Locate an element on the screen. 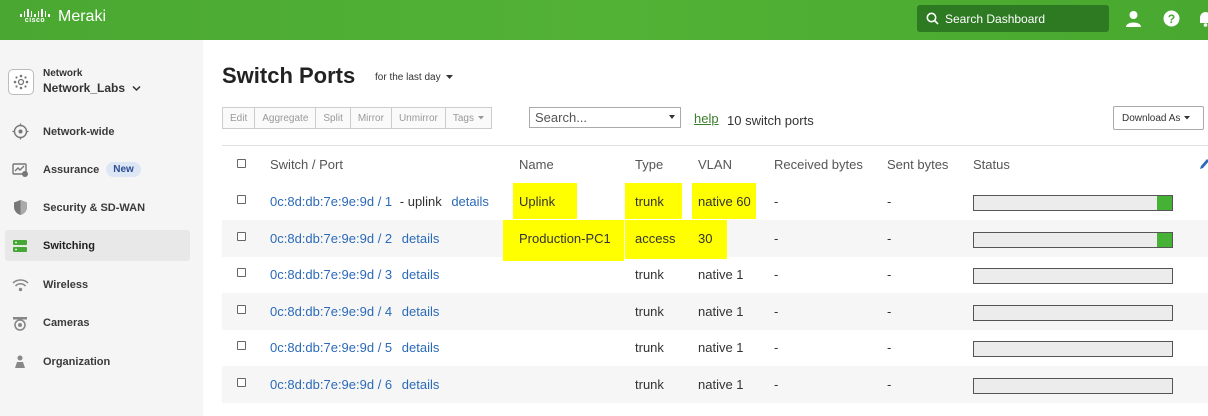  assurance-icon is located at coordinates (20, 170).